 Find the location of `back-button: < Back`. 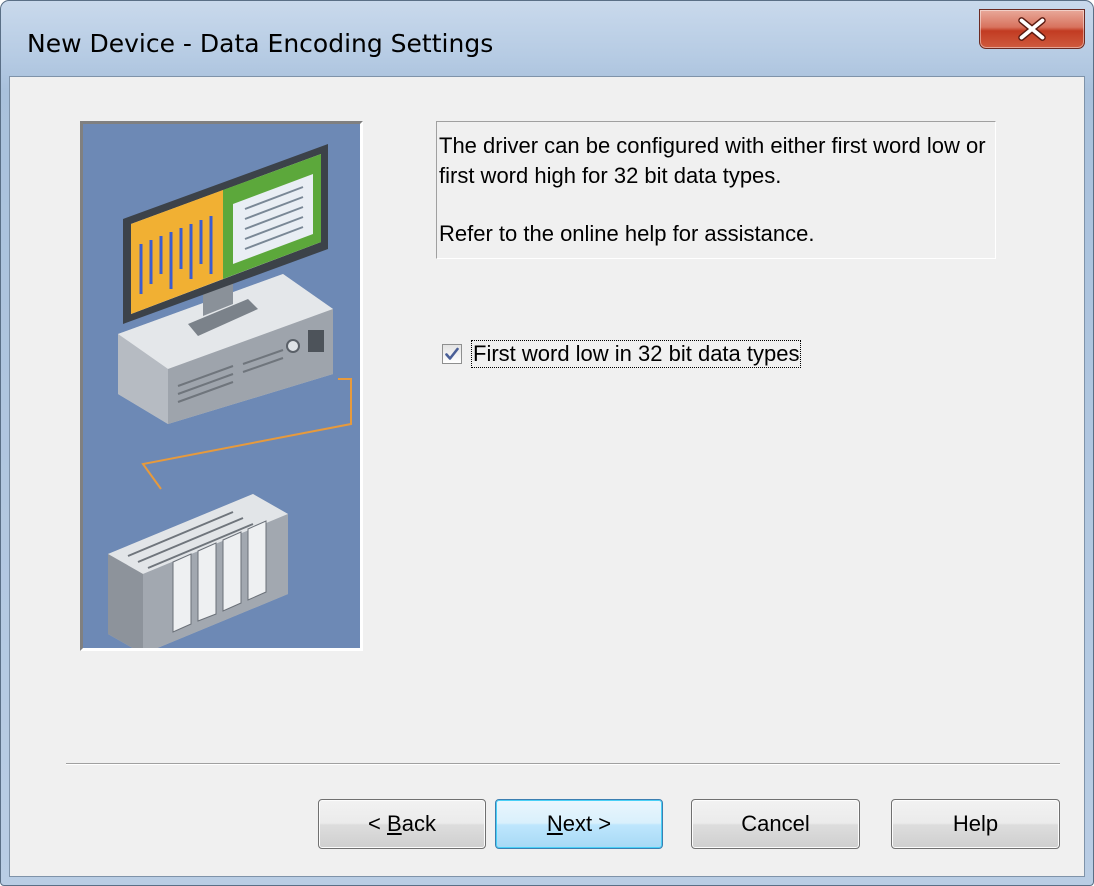

back-button: < Back is located at coordinates (402, 824).